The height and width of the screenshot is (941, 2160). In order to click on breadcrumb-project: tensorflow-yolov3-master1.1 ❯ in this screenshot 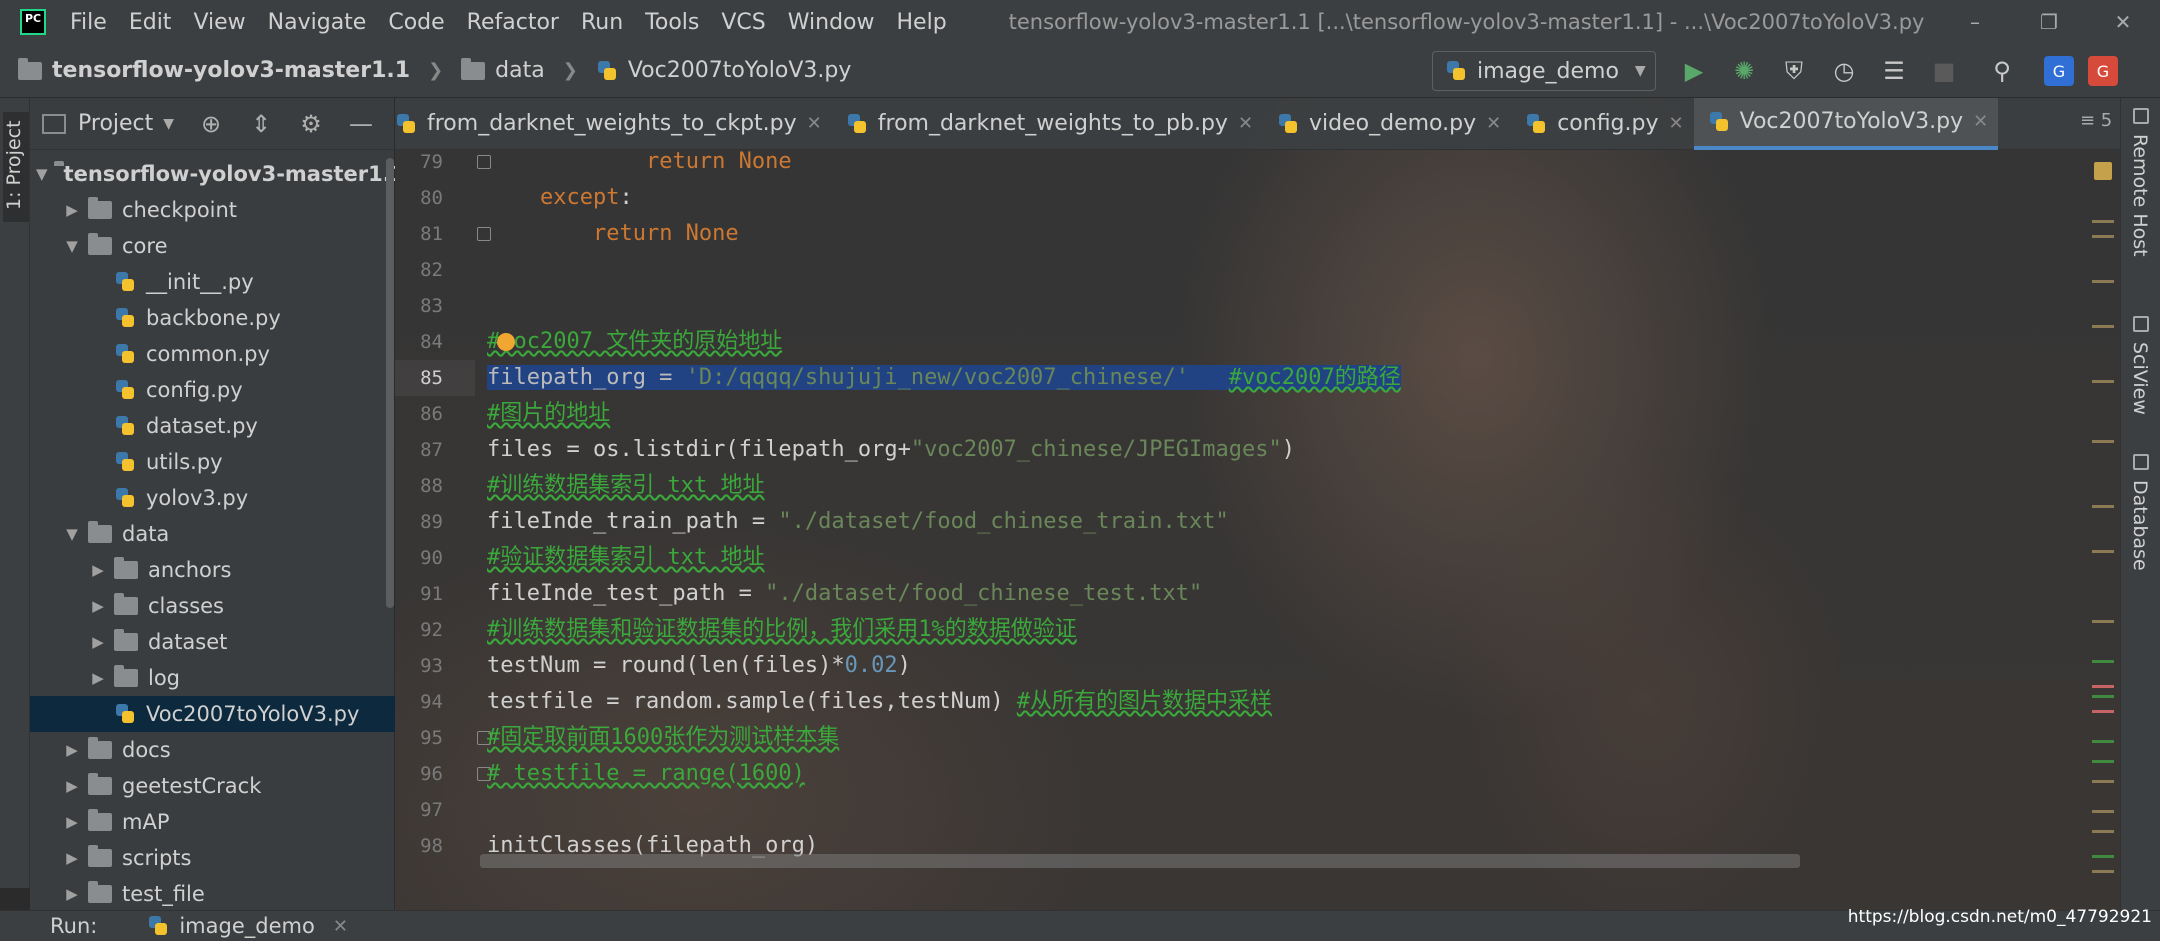, I will do `click(221, 70)`.